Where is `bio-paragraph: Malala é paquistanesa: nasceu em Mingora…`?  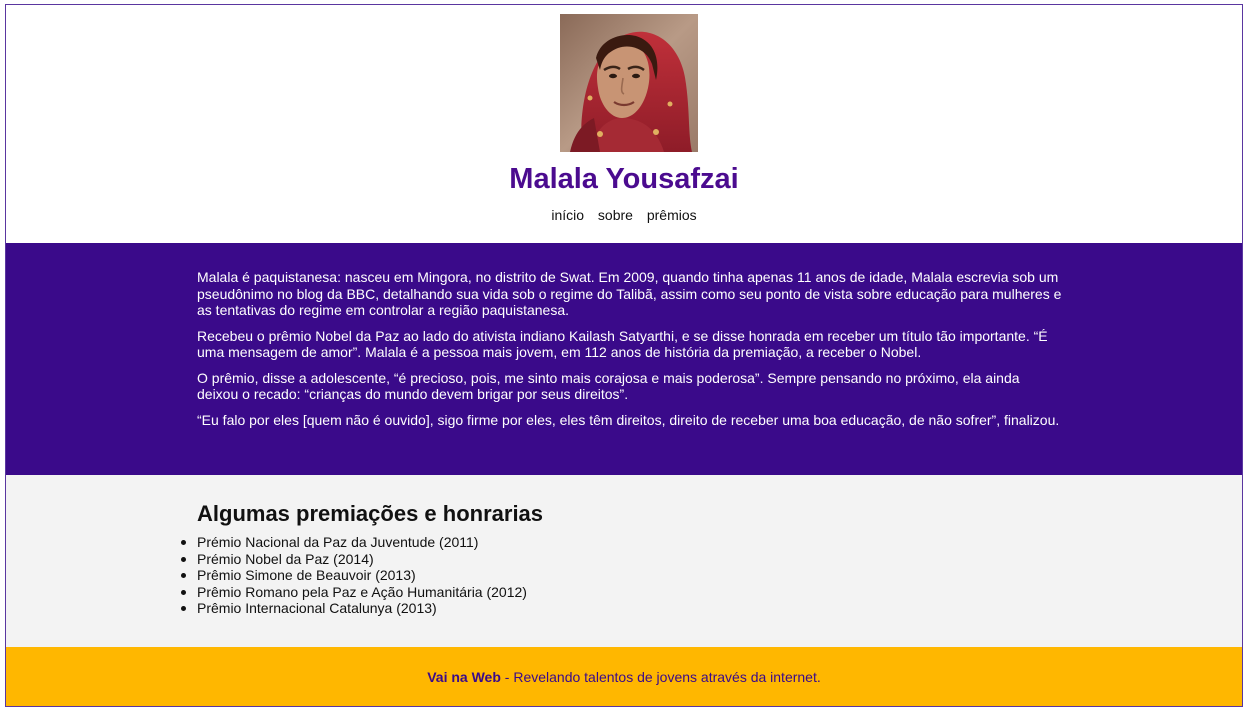 bio-paragraph: Malala é paquistanesa: nasceu em Mingora… is located at coordinates (629, 293).